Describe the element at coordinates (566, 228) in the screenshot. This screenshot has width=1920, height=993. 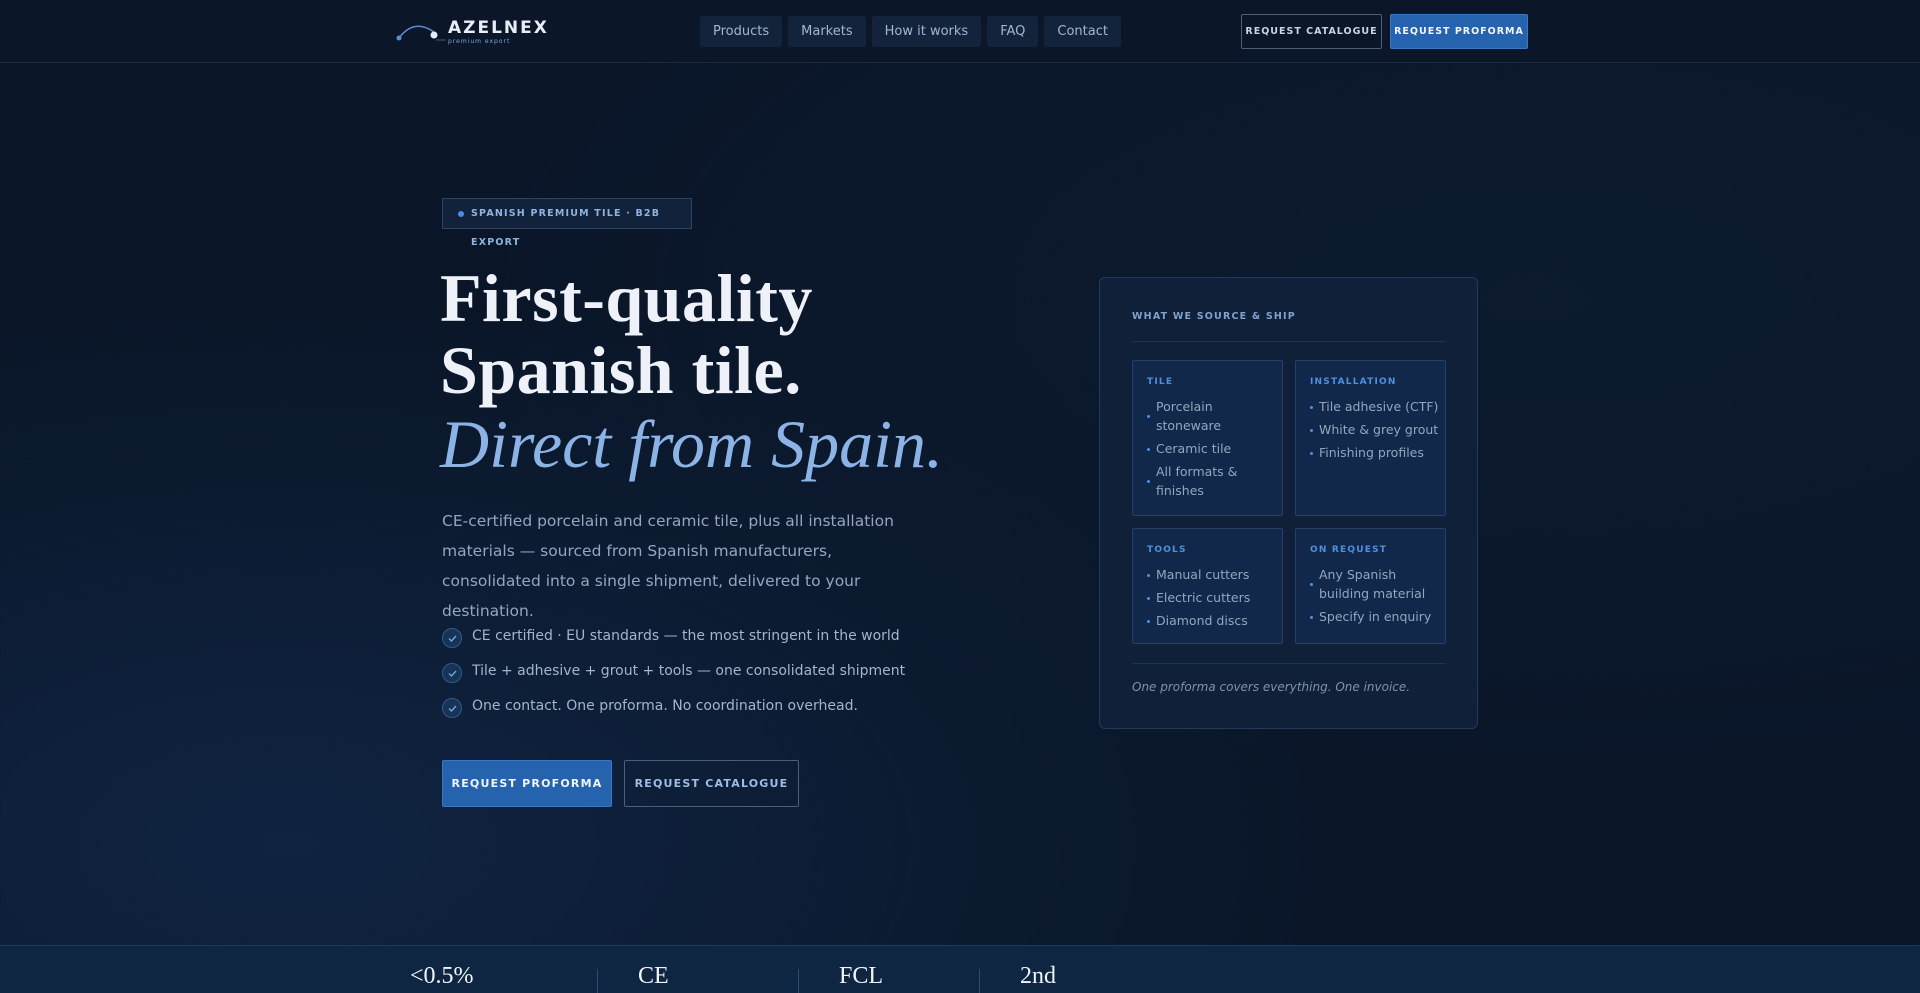
I see `badge-label: SPANISH PREMIUM TILE · B2B EXPORT` at that location.